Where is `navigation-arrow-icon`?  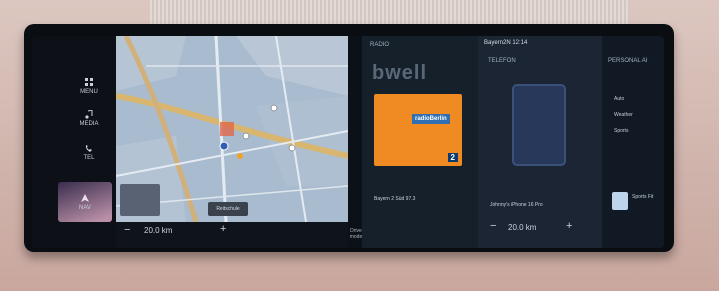 navigation-arrow-icon is located at coordinates (85, 198).